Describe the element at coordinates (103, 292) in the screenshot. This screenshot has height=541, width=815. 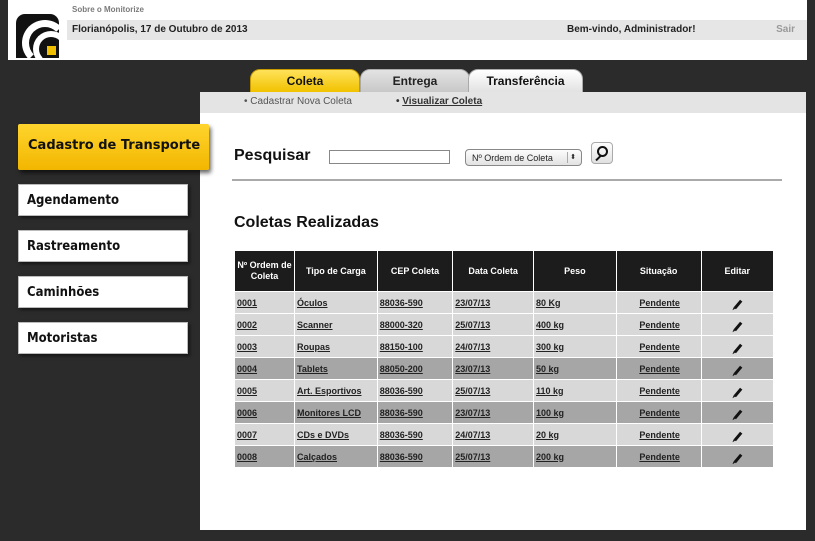
I see `sidebar-item-caminhoes: Caminhões` at that location.